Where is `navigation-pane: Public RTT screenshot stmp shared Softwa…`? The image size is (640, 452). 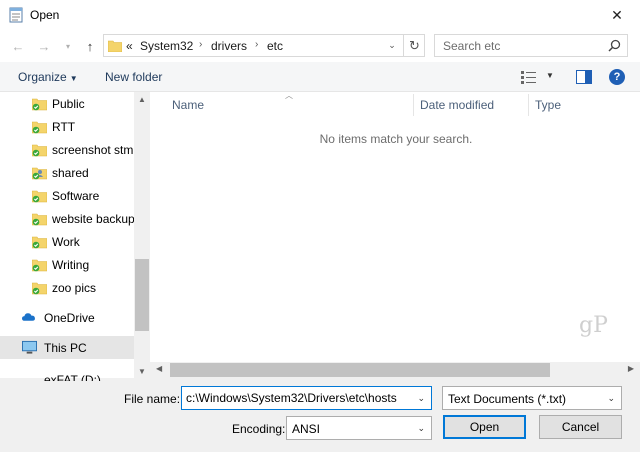 navigation-pane: Public RTT screenshot stmp shared Softwa… is located at coordinates (75, 236).